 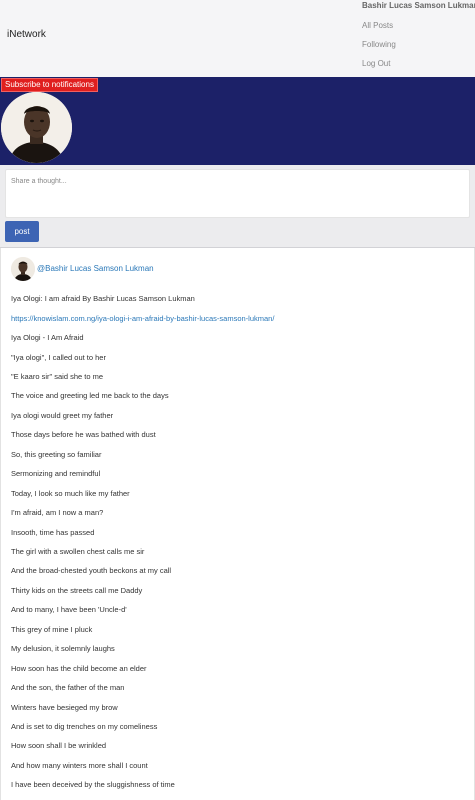 I want to click on post-line: "E kaaro sir" said she to me, so click(x=57, y=376).